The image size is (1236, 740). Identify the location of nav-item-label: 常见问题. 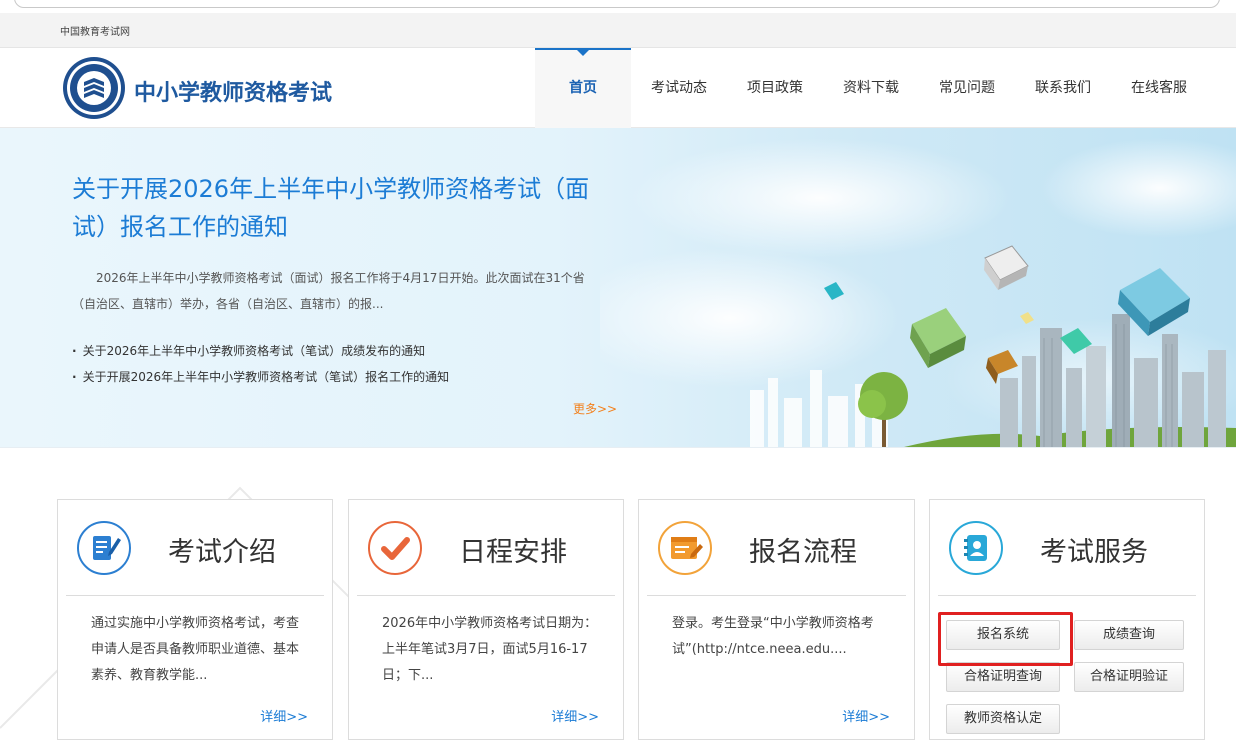
(967, 88).